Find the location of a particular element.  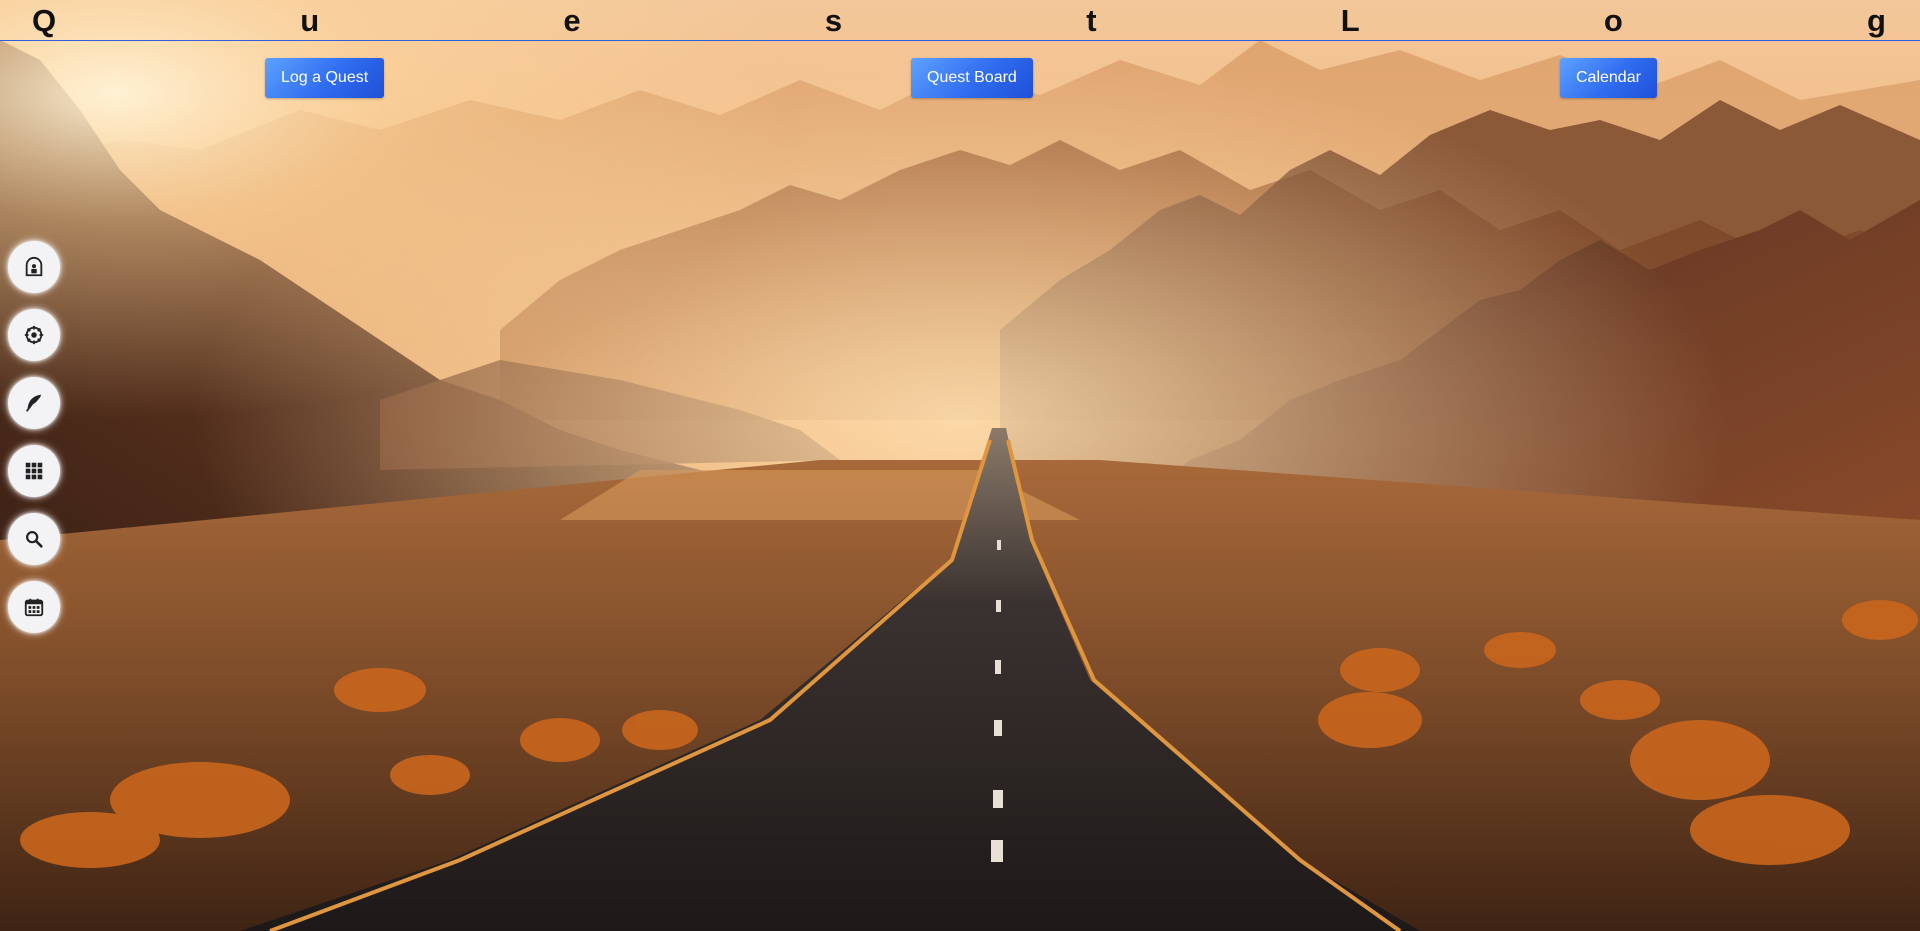

title-letter: L is located at coordinates (1350, 20).